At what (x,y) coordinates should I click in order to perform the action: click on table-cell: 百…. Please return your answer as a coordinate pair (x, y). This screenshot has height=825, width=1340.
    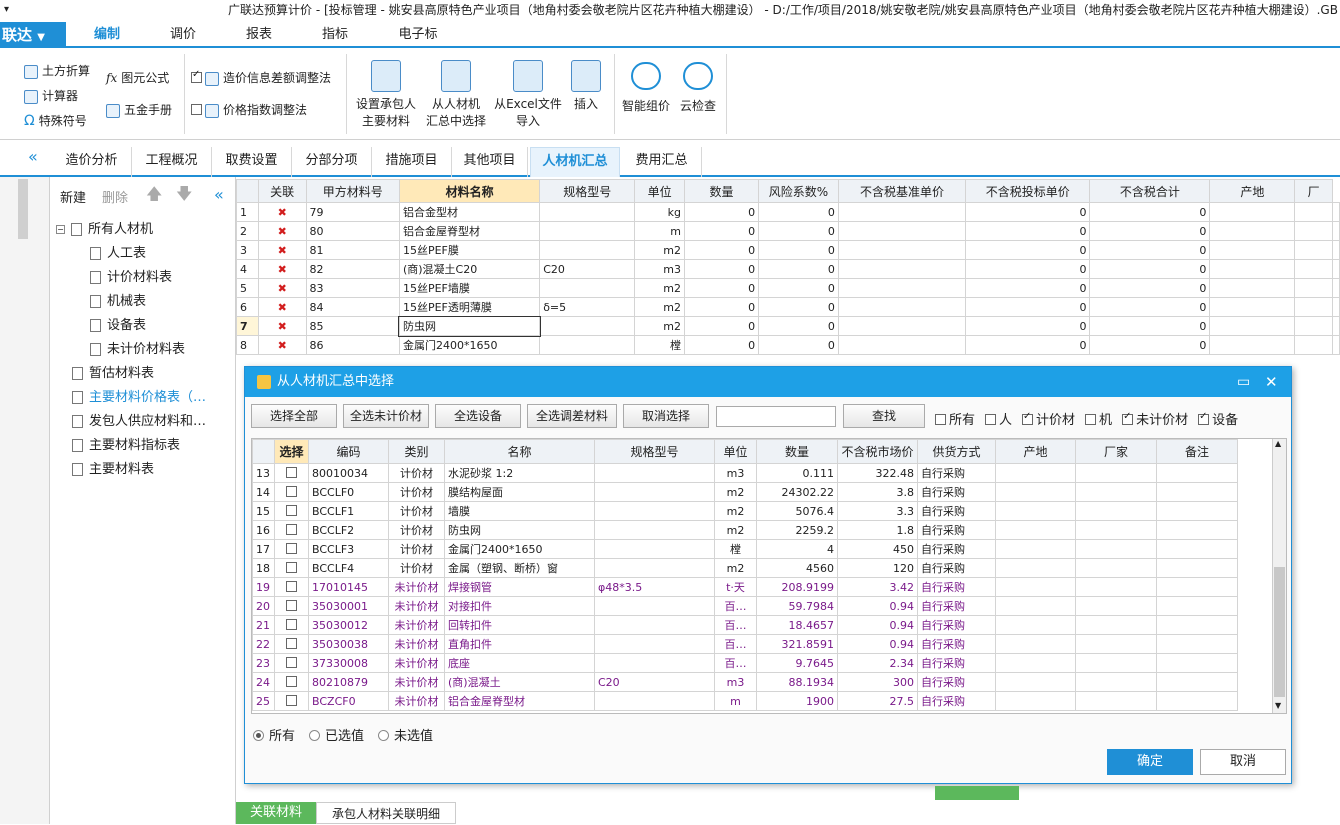
    Looking at the image, I should click on (735, 663).